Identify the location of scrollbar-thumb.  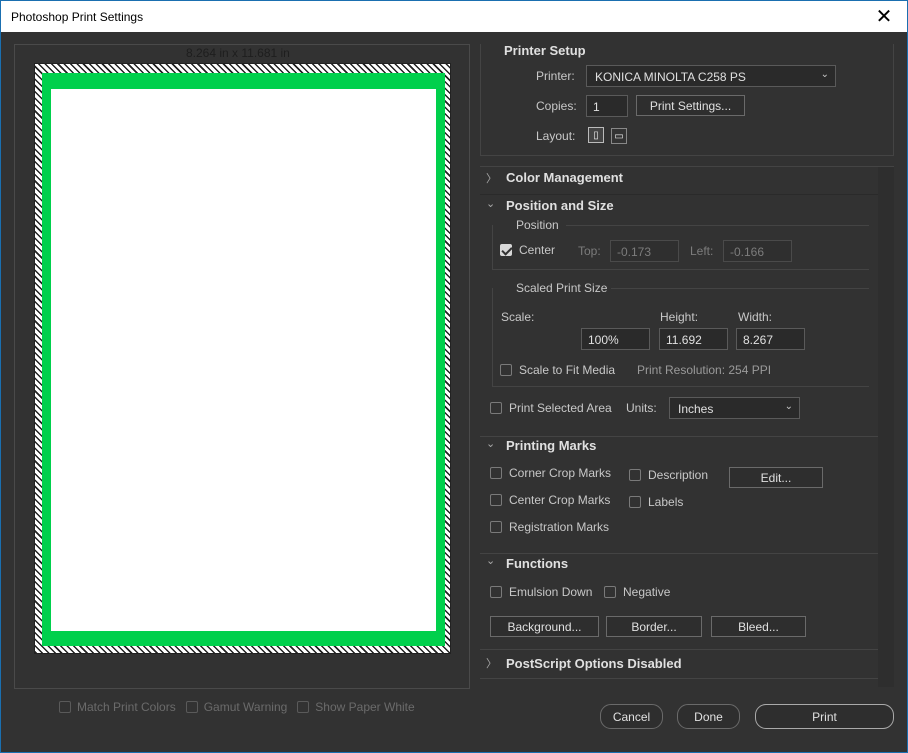
(886, 427).